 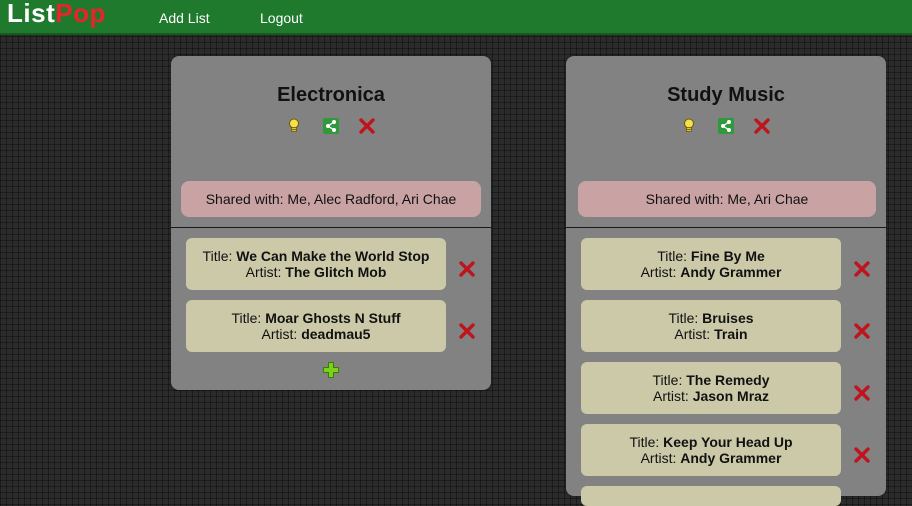 What do you see at coordinates (728, 380) in the screenshot?
I see `song-title: The Remedy` at bounding box center [728, 380].